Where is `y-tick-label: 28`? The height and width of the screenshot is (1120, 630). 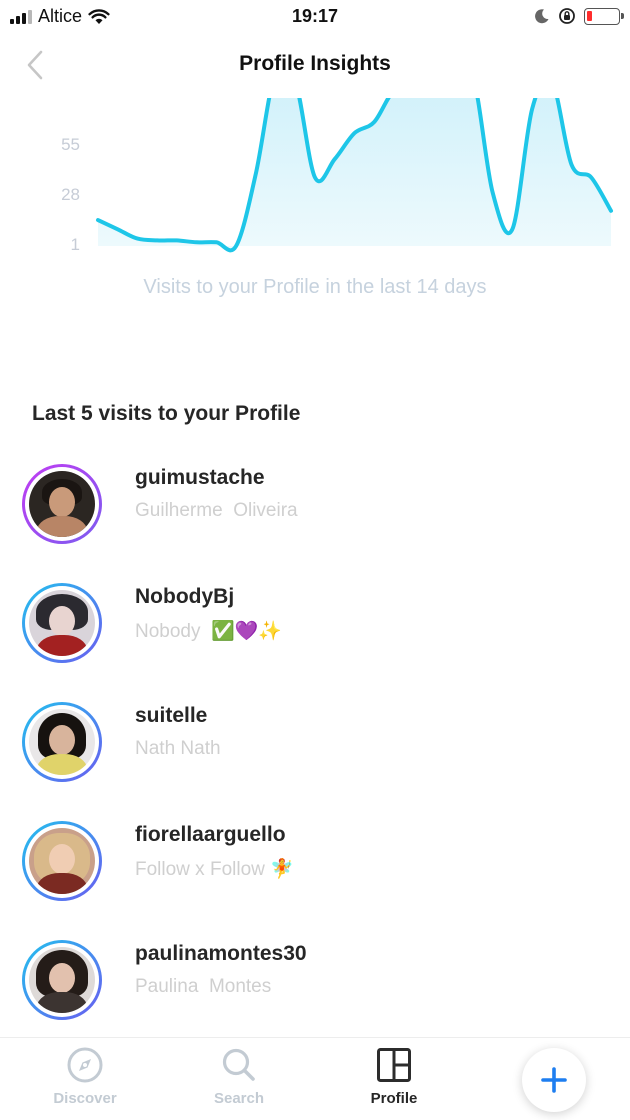 y-tick-label: 28 is located at coordinates (70, 195).